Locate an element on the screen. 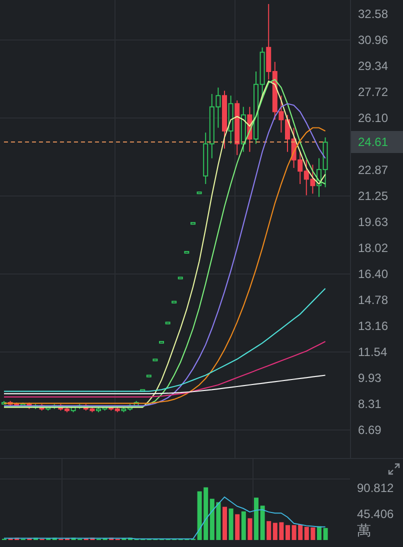 This screenshot has width=403, height=547. price-axis-label: 21.25 is located at coordinates (373, 197).